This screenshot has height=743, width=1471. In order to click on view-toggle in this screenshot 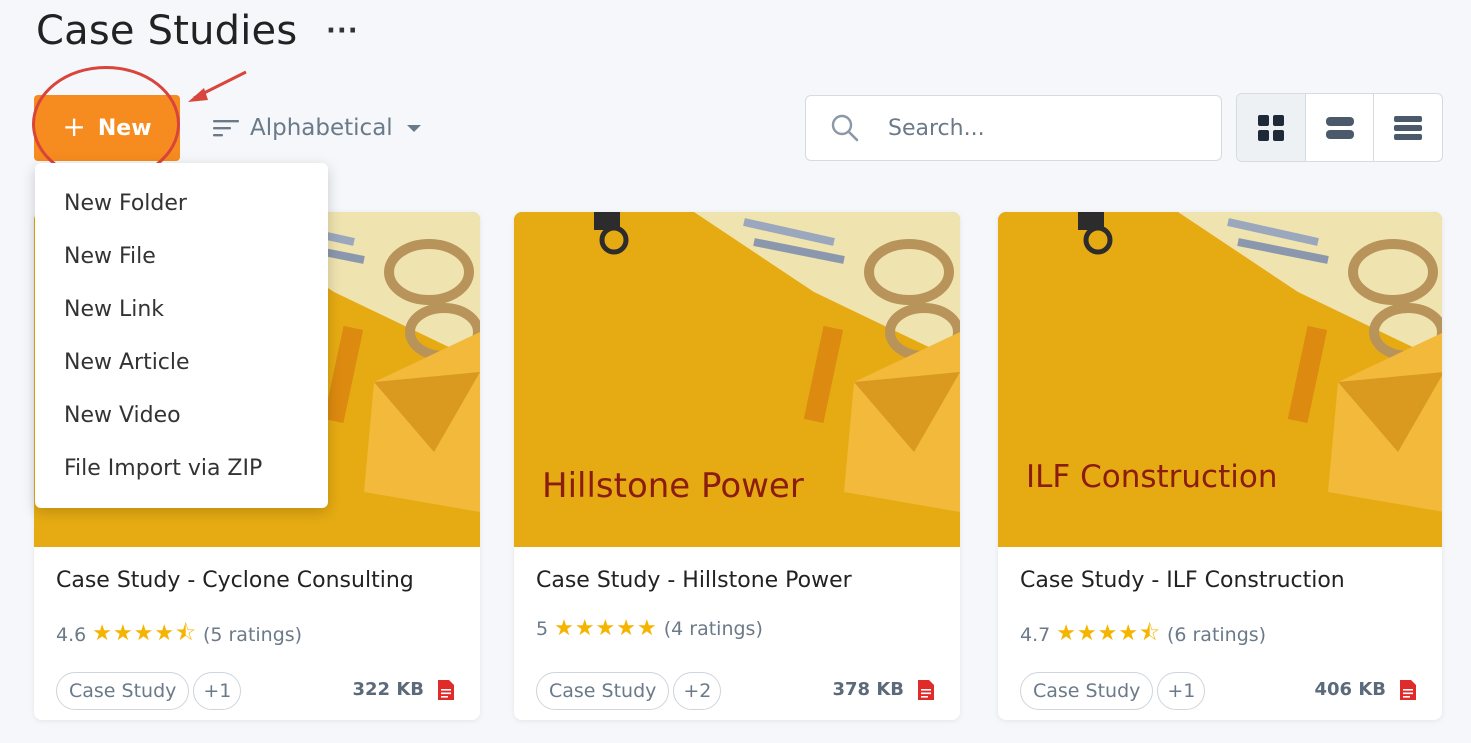, I will do `click(1339, 127)`.